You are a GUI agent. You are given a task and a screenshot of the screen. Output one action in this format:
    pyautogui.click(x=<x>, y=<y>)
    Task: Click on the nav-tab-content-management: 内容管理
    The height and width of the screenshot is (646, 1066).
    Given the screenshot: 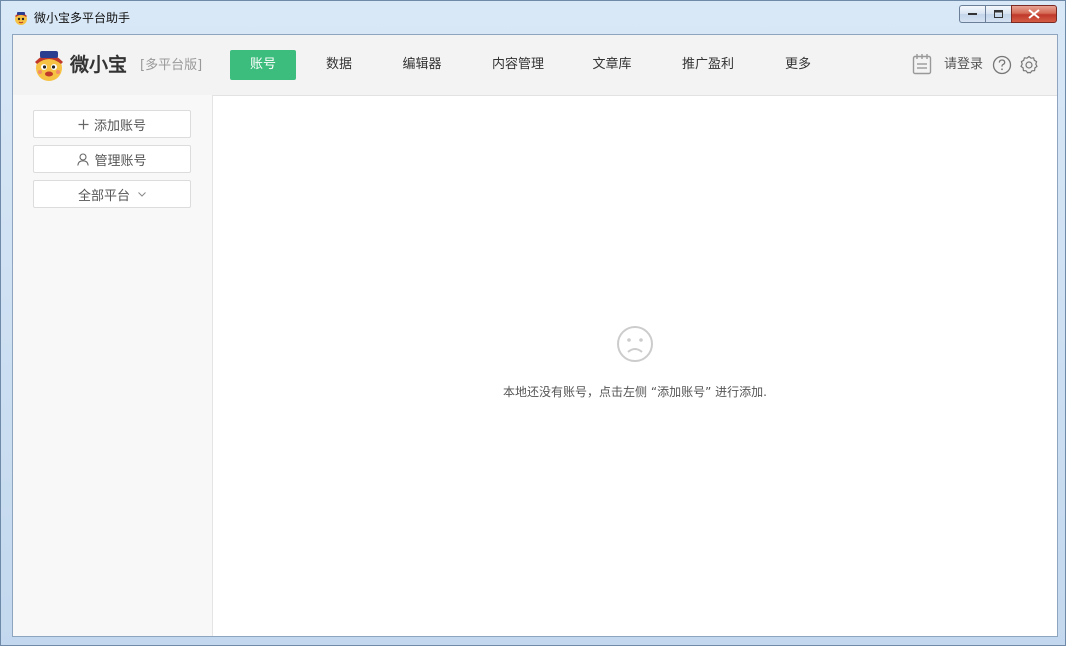 What is the action you would take?
    pyautogui.click(x=518, y=65)
    